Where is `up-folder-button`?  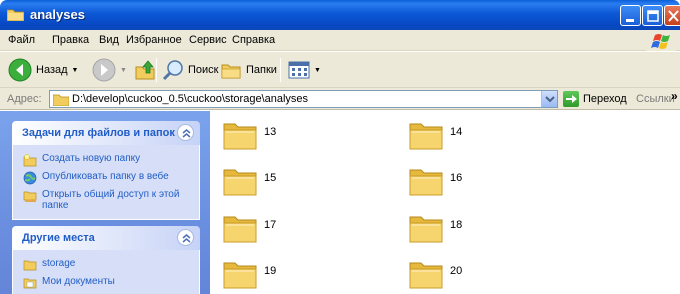 up-folder-button is located at coordinates (145, 70).